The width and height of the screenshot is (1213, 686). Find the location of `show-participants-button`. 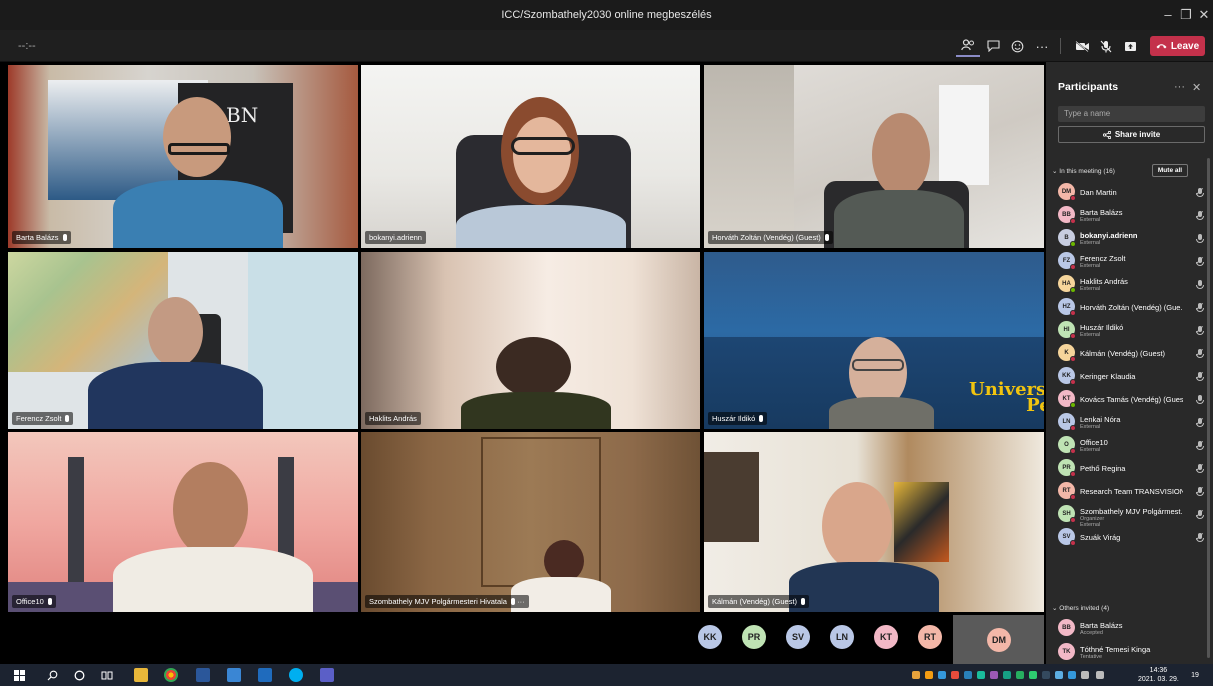

show-participants-button is located at coordinates (968, 46).